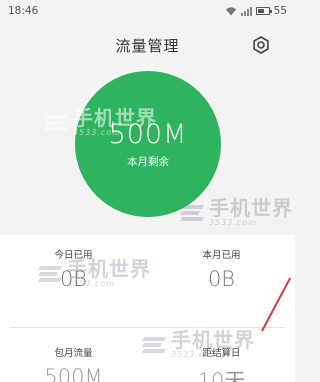 The height and width of the screenshot is (382, 320). I want to click on today-used-value: 0B, so click(73, 279).